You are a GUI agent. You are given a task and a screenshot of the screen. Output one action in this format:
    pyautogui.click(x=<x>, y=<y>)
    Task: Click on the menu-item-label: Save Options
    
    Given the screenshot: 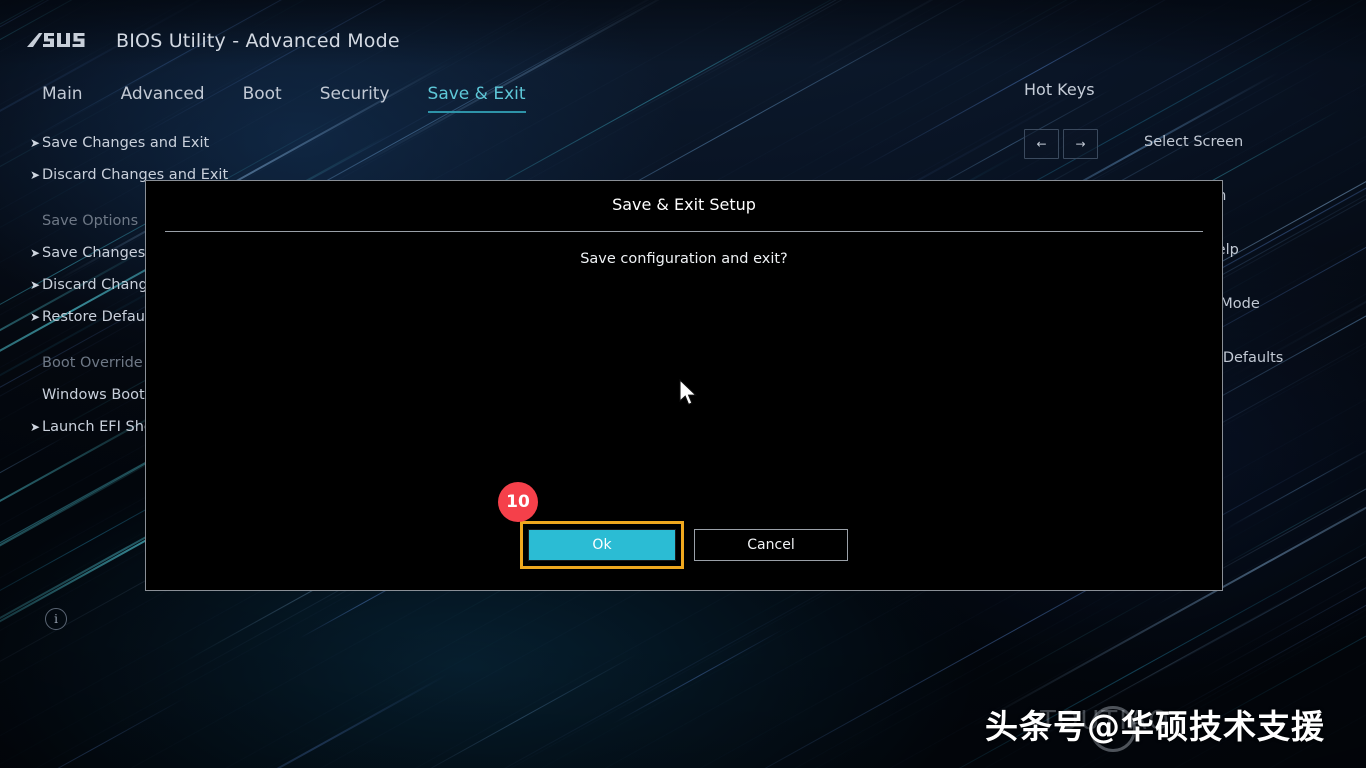 What is the action you would take?
    pyautogui.click(x=90, y=221)
    